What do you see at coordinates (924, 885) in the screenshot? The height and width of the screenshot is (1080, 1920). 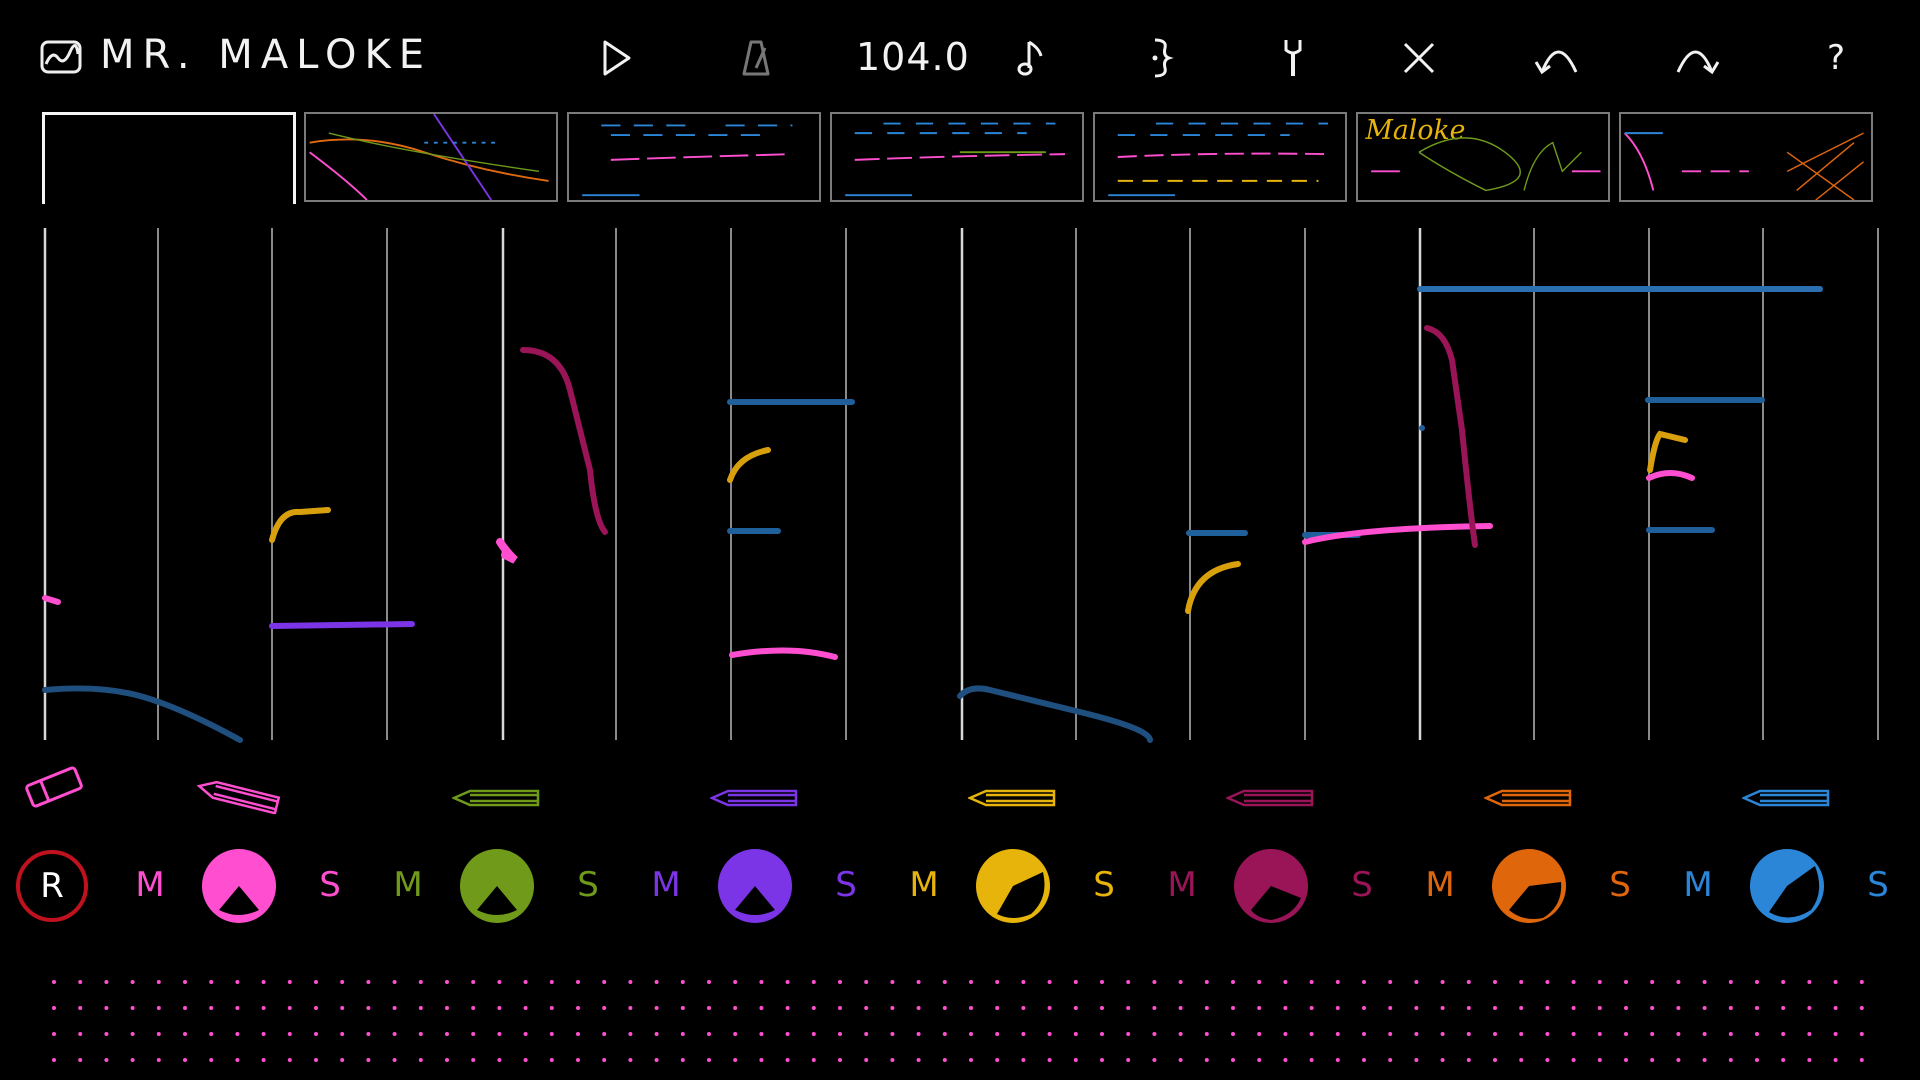 I see `mute-button-4: M` at bounding box center [924, 885].